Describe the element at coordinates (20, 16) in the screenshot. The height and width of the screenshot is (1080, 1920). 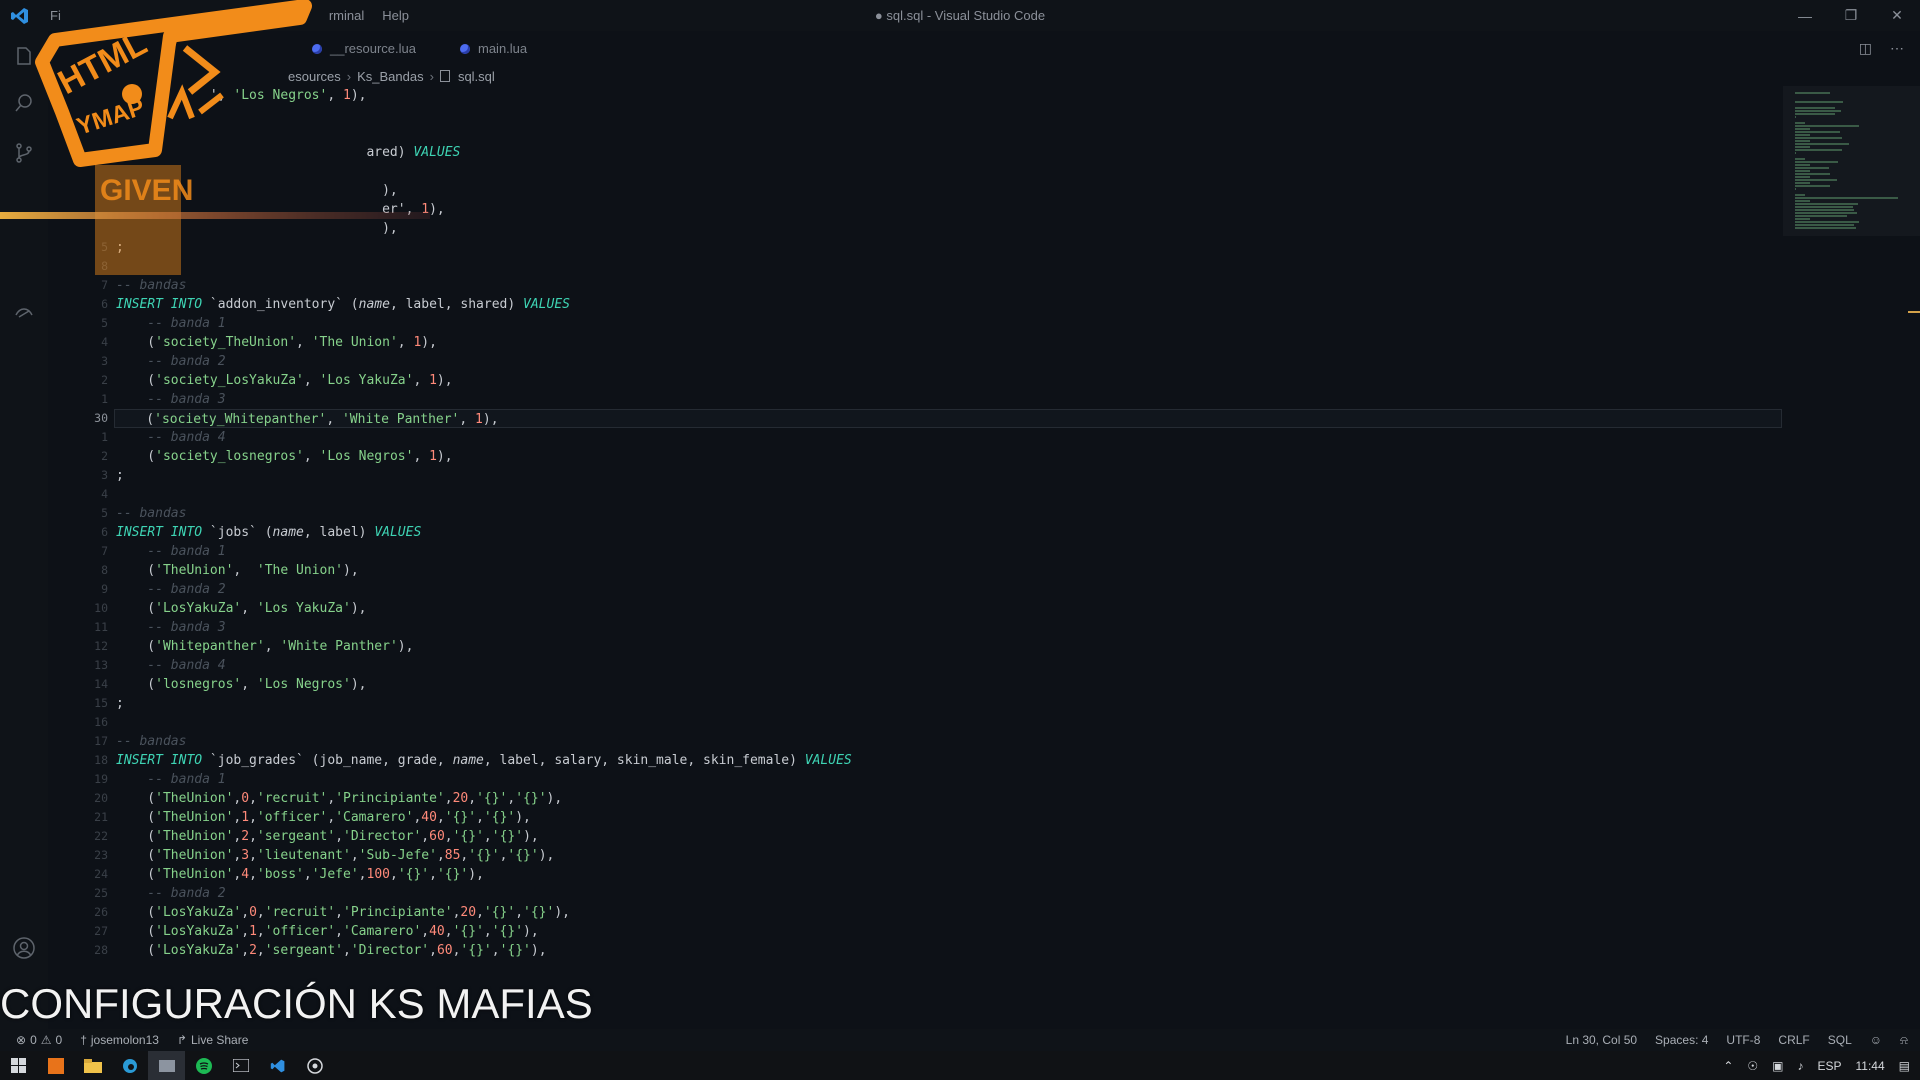
I see `vscode-logo-icon` at that location.